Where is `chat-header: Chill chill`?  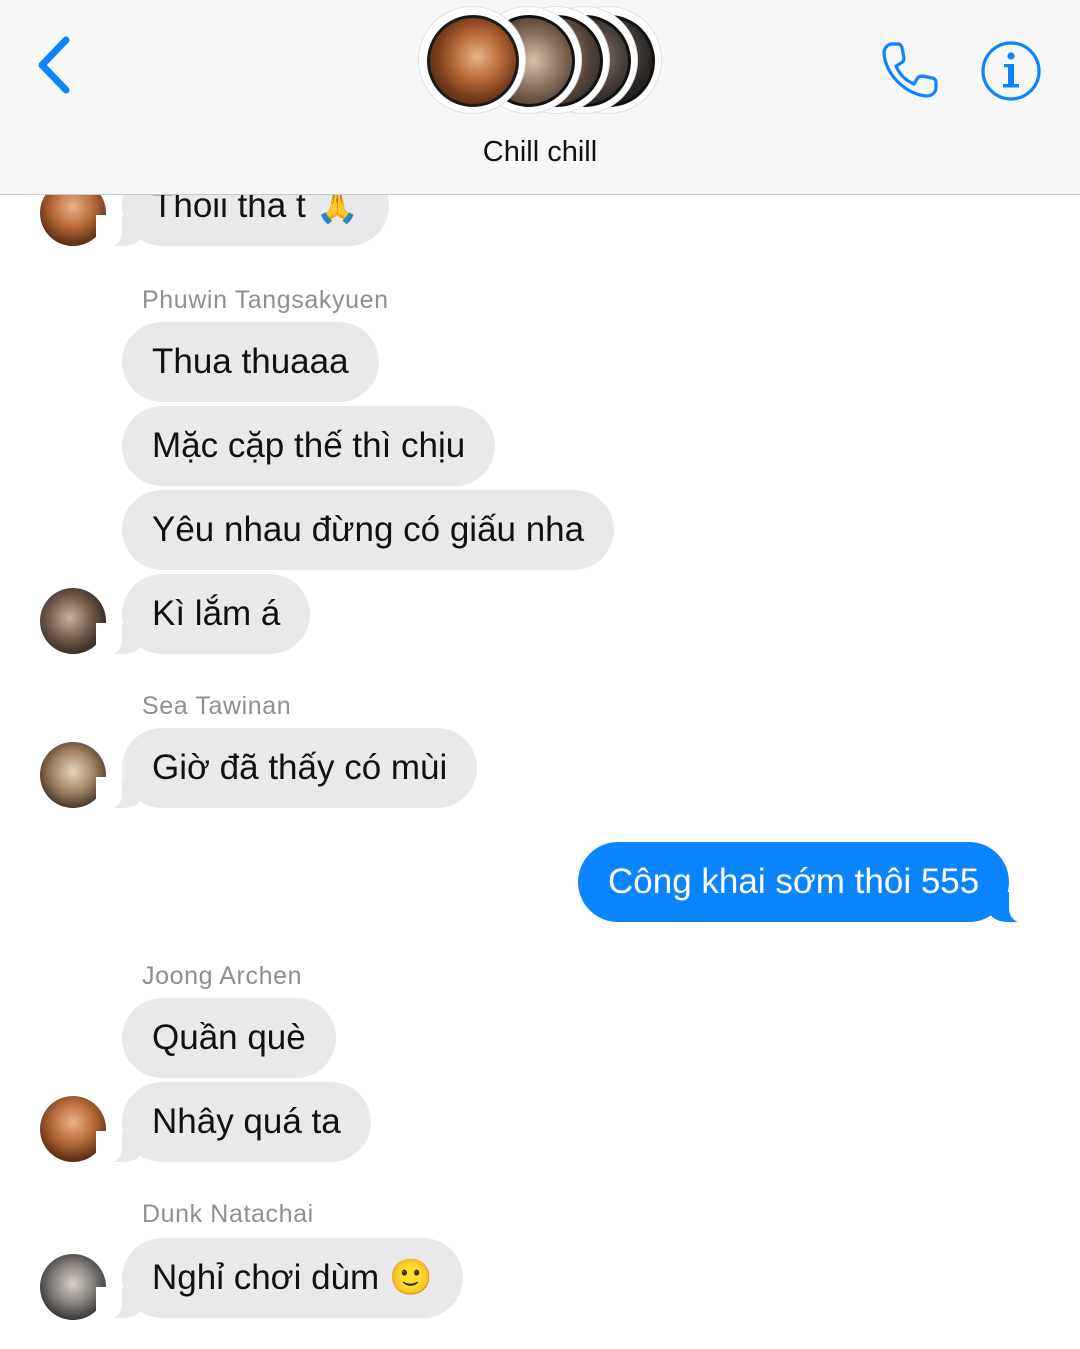 chat-header: Chill chill is located at coordinates (540, 97).